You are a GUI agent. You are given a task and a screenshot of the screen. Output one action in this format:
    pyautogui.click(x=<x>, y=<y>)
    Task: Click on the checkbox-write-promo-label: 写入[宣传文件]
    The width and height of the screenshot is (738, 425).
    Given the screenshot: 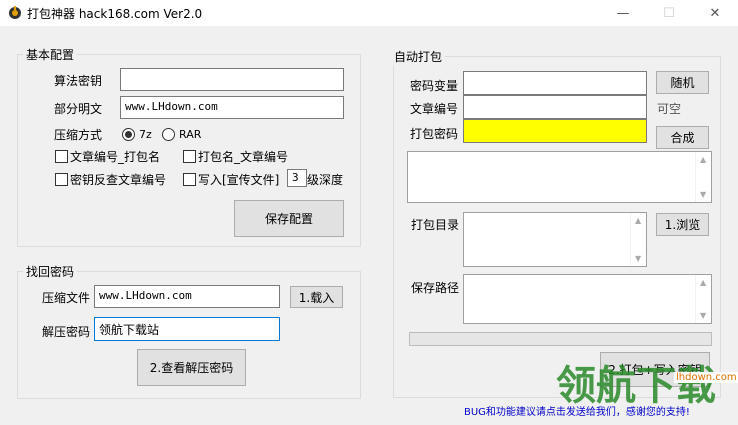 What is the action you would take?
    pyautogui.click(x=239, y=180)
    